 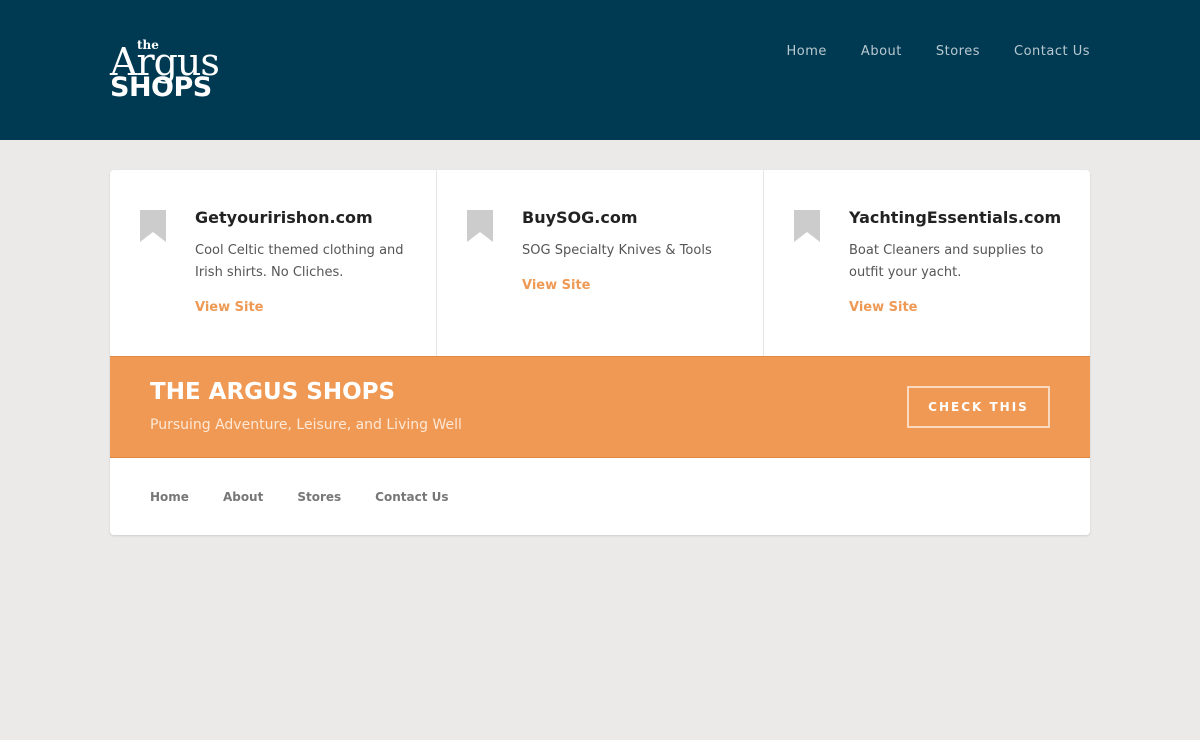 What do you see at coordinates (243, 497) in the screenshot?
I see `footer-nav-about: About` at bounding box center [243, 497].